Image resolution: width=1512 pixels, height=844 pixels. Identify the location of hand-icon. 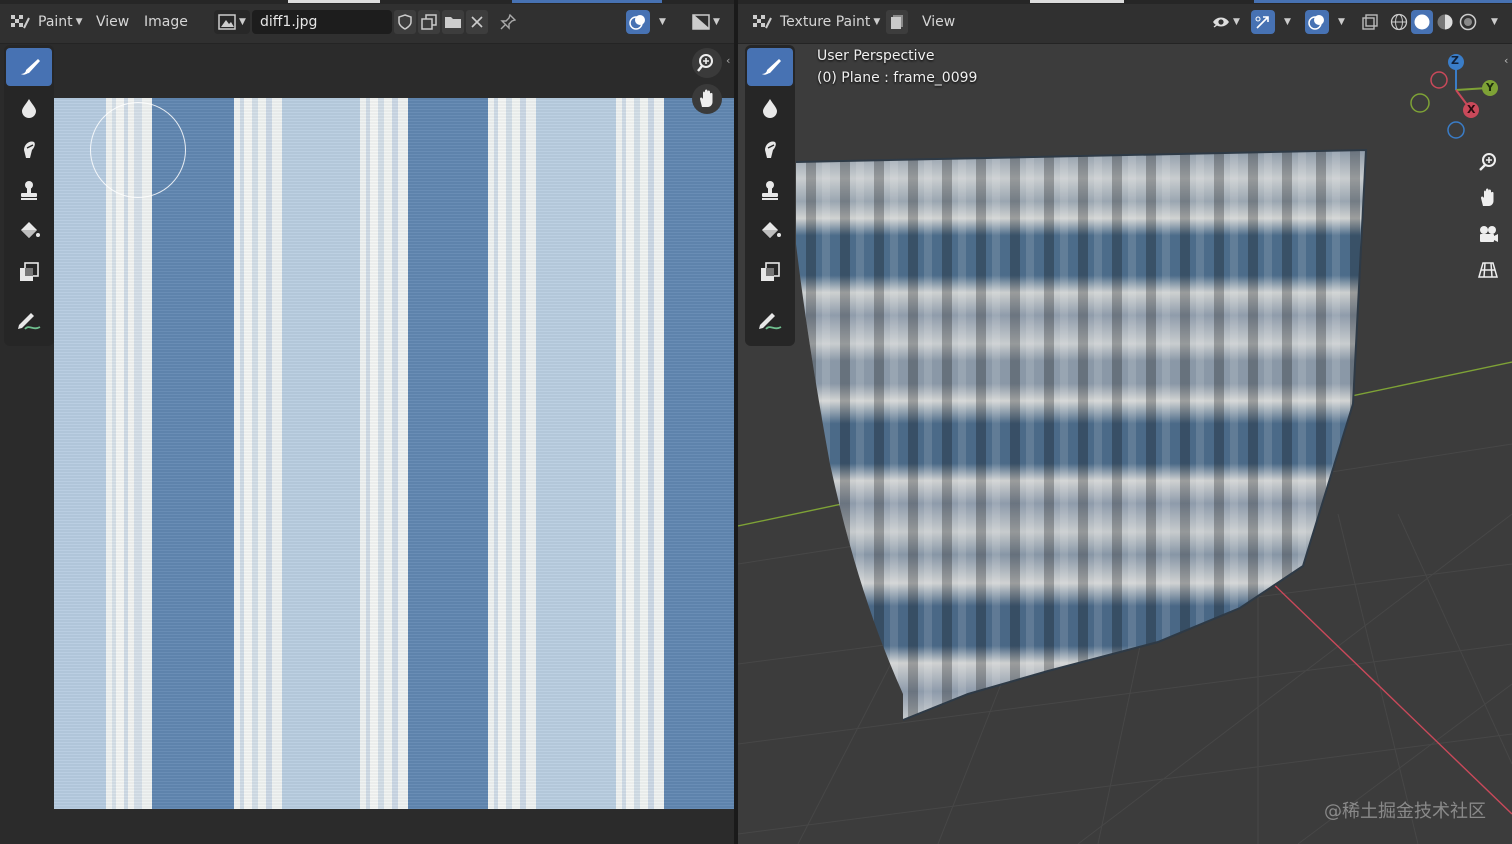
(706, 98).